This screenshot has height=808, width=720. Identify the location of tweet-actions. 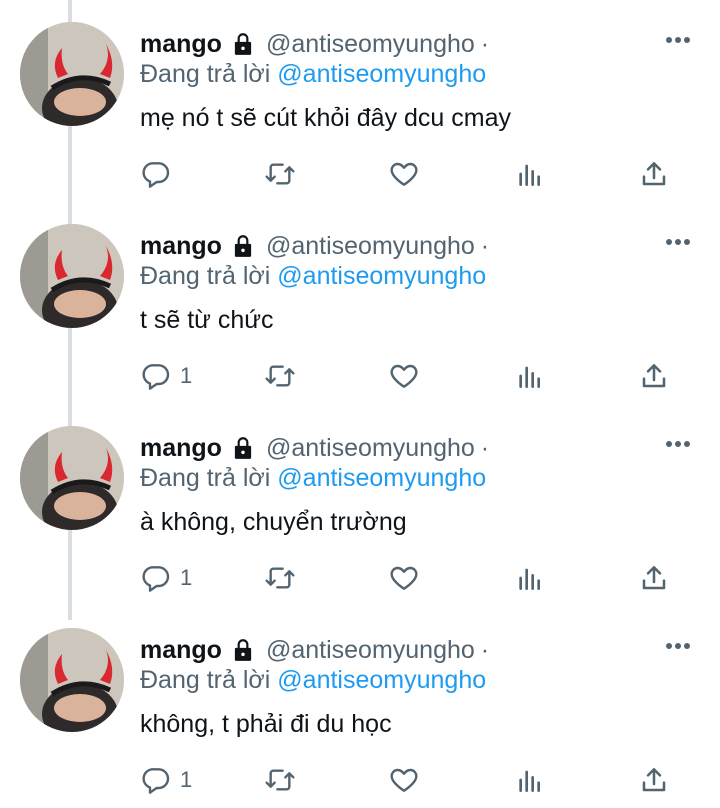
(410, 174).